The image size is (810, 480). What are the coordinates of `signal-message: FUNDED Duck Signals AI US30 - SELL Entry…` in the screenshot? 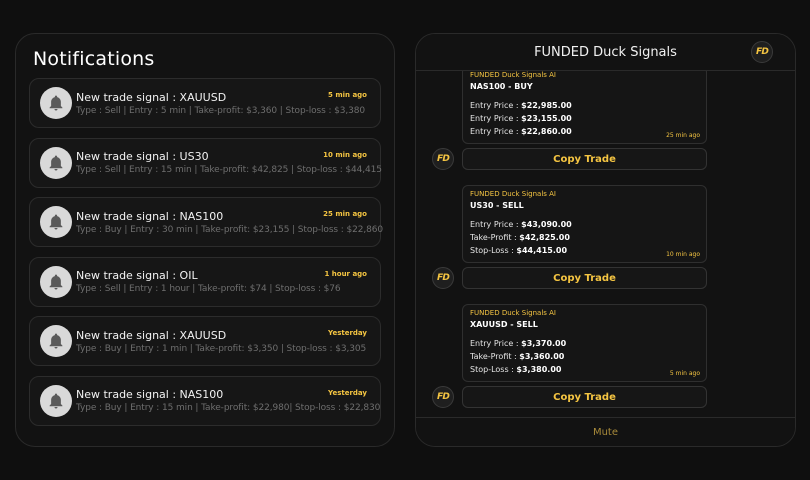 It's located at (584, 224).